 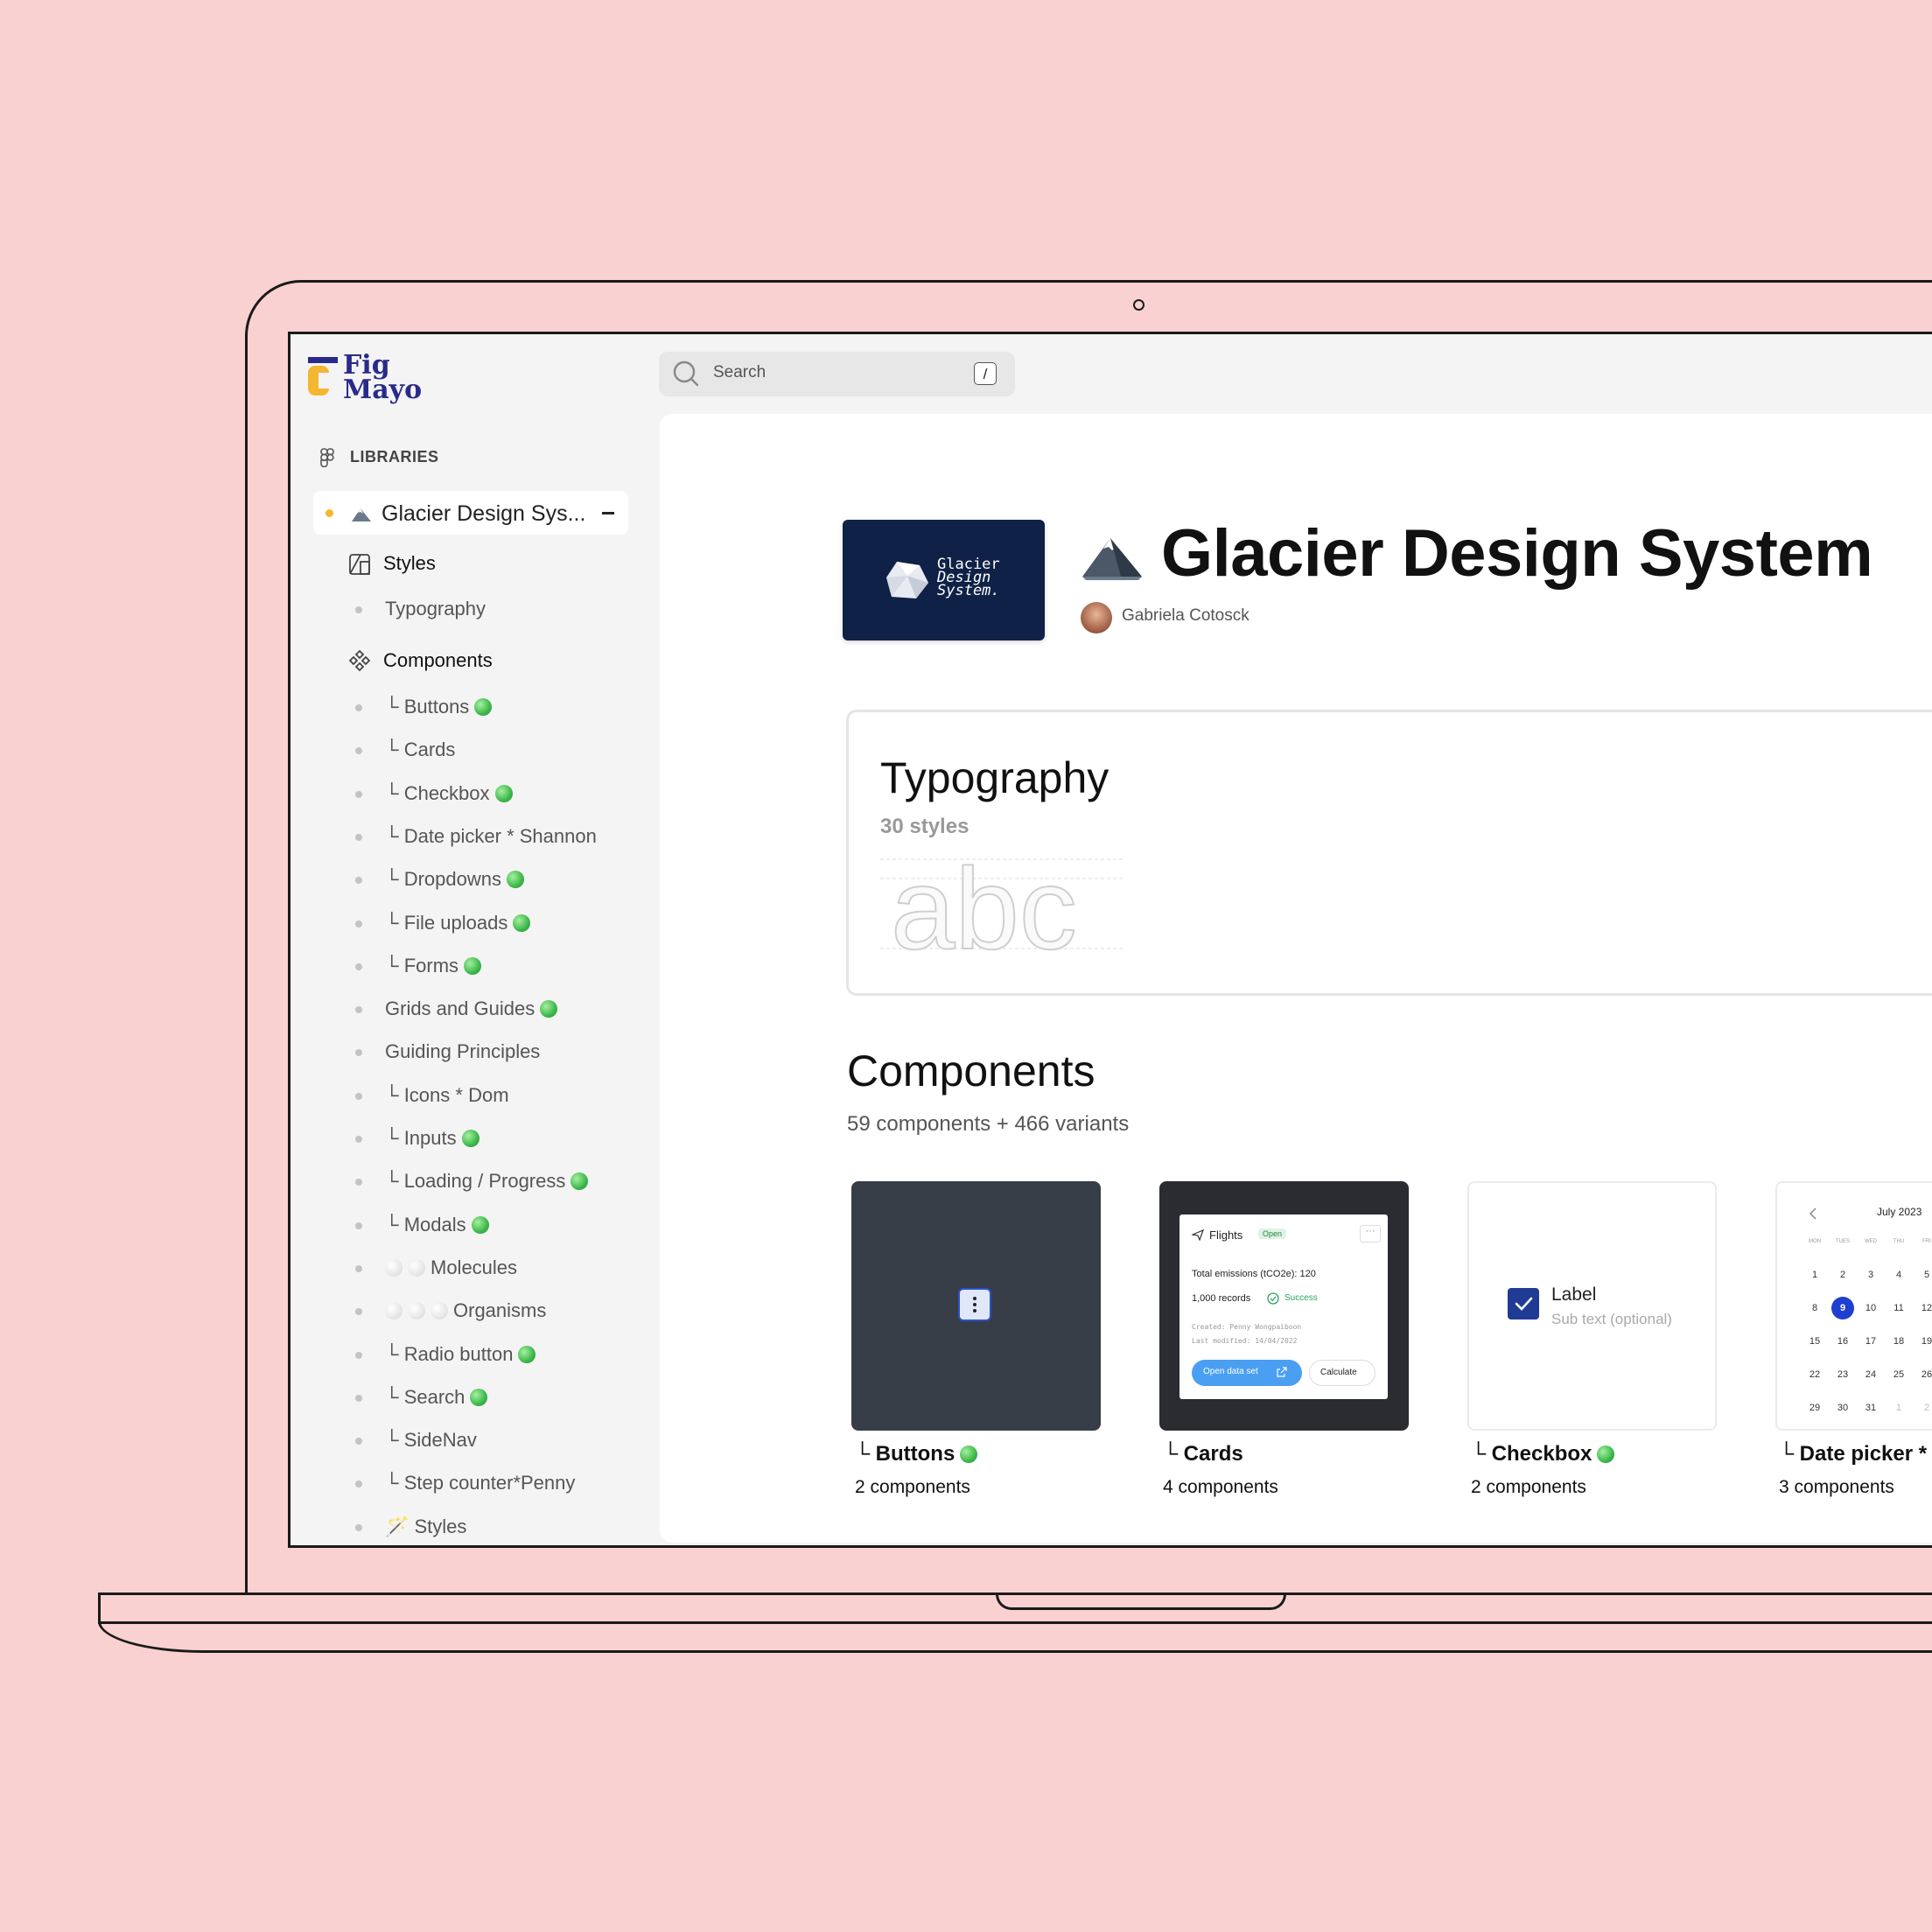 I want to click on library-cover: Glacier Design System., so click(x=944, y=580).